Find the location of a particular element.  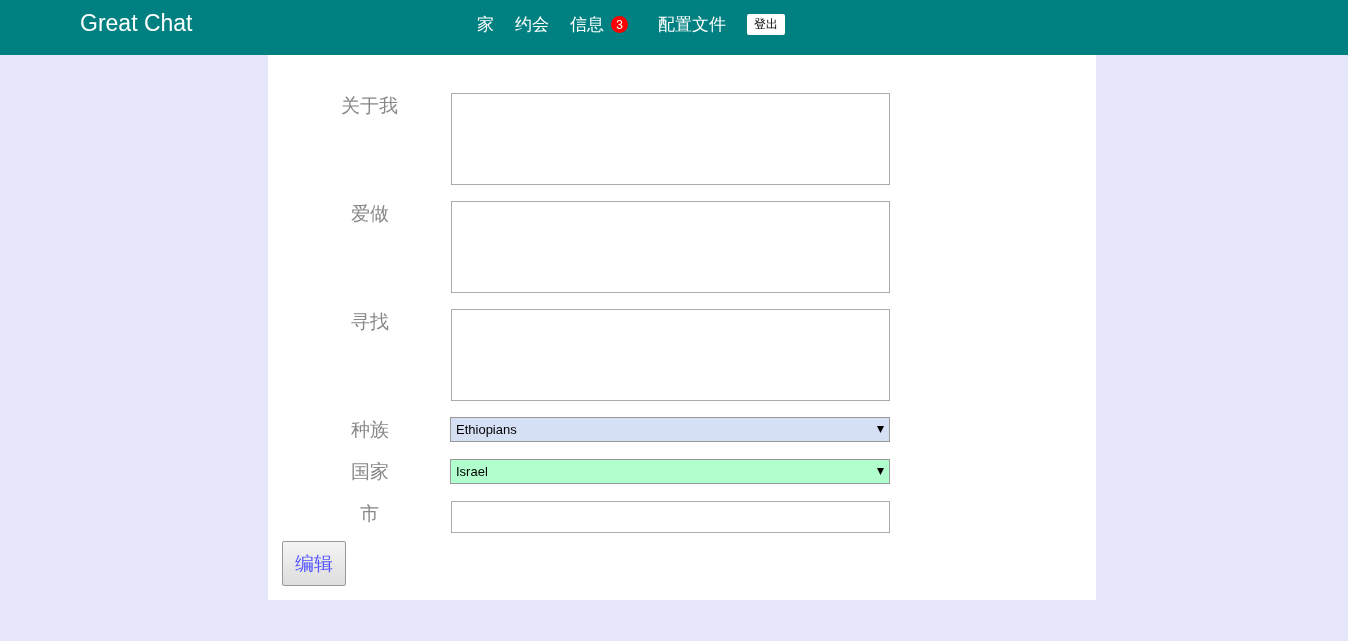

nav-link: 家 is located at coordinates (485, 24).